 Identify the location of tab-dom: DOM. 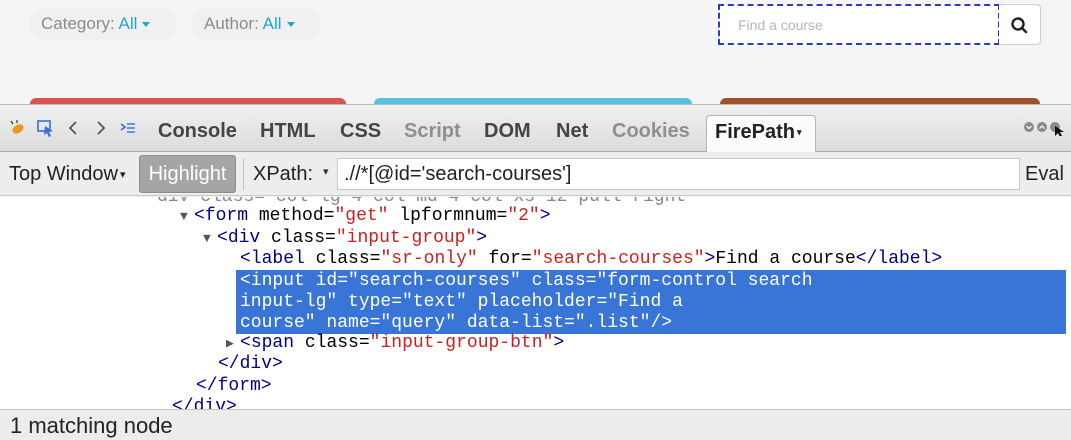
(507, 131).